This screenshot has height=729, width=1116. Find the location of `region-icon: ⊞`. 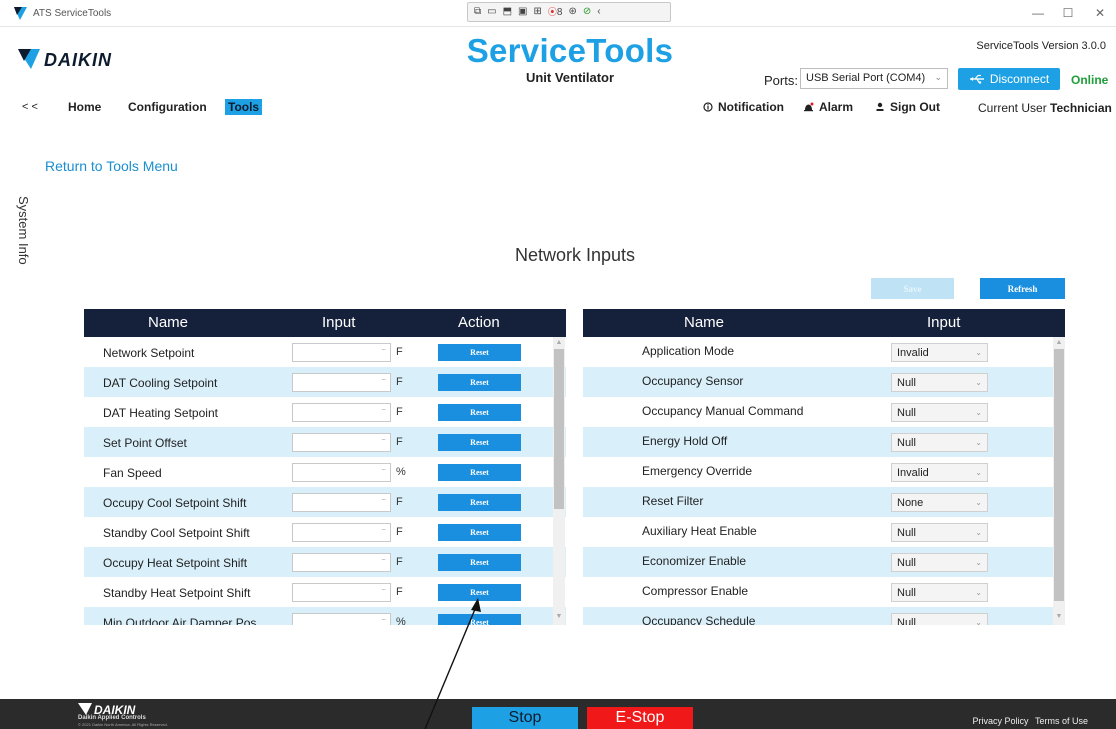

region-icon: ⊞ is located at coordinates (538, 12).